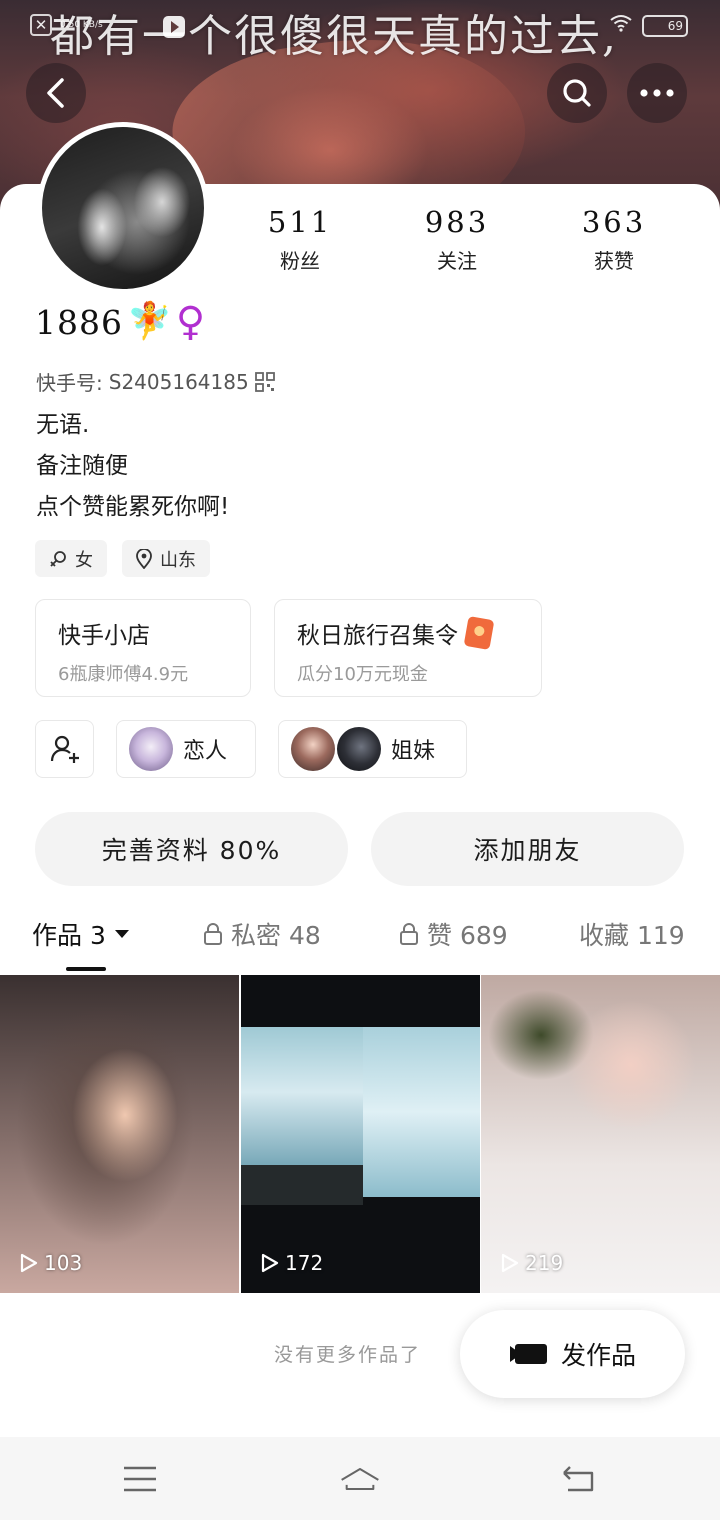  Describe the element at coordinates (457, 222) in the screenshot. I see `following-count: 983` at that location.